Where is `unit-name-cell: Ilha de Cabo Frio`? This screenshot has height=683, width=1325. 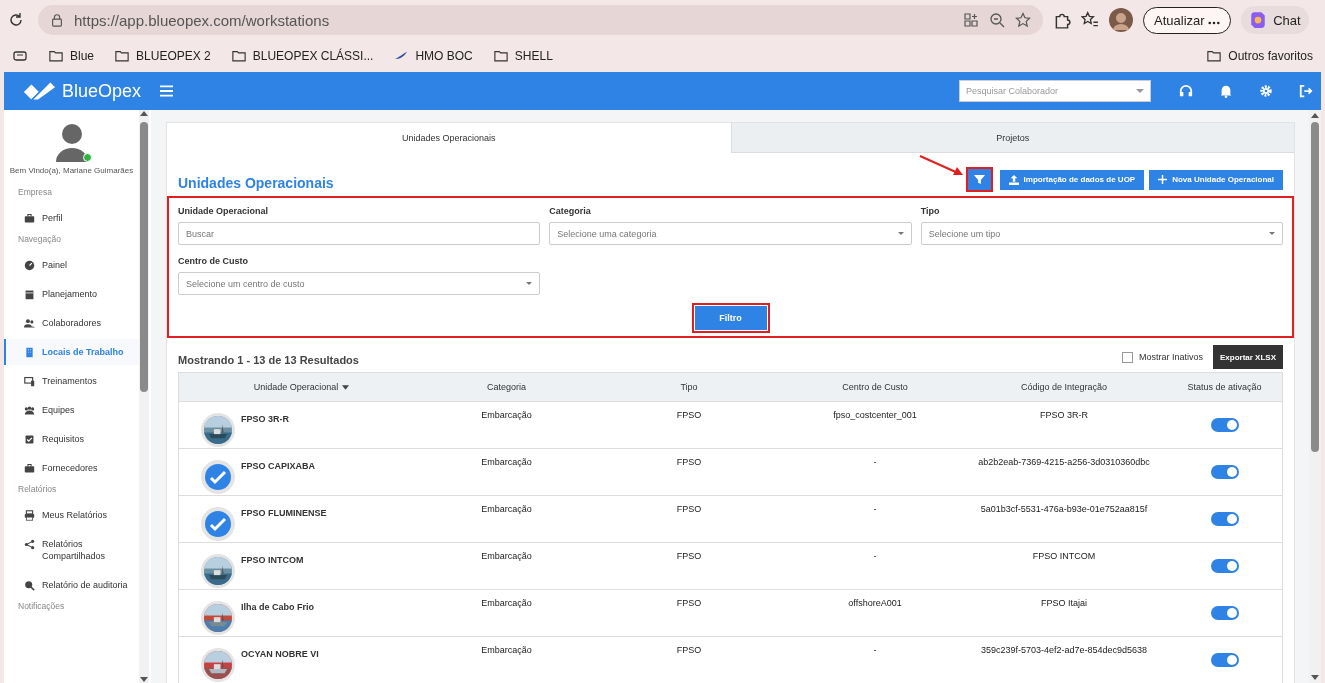
unit-name-cell: Ilha de Cabo Frio is located at coordinates (301, 613).